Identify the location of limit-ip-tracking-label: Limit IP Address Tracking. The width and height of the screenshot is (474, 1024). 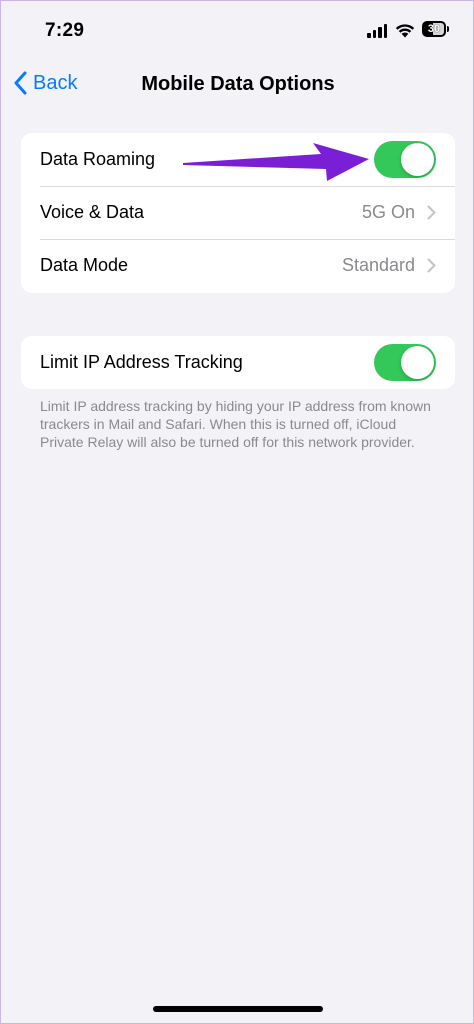
(141, 362).